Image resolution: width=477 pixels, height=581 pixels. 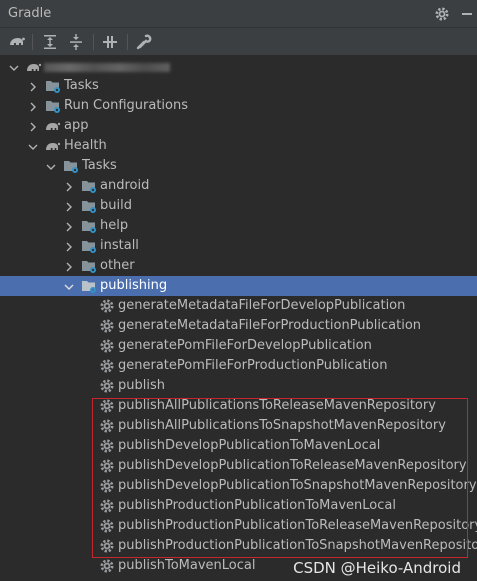 What do you see at coordinates (50, 42) in the screenshot?
I see `expand-all-icon` at bounding box center [50, 42].